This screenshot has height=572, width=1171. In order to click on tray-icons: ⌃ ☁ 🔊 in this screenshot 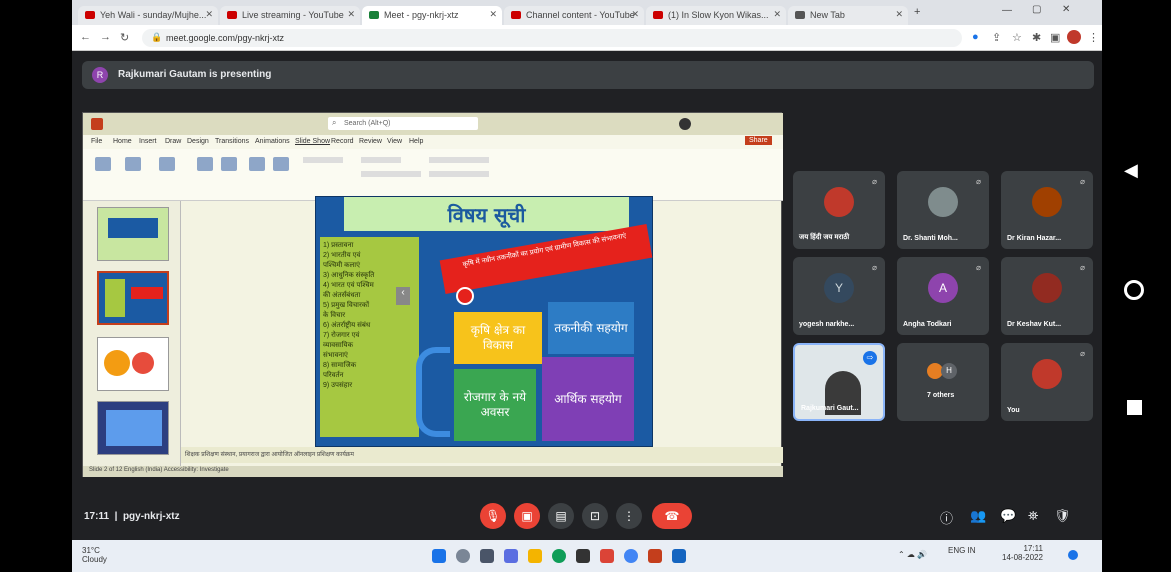, I will do `click(912, 554)`.